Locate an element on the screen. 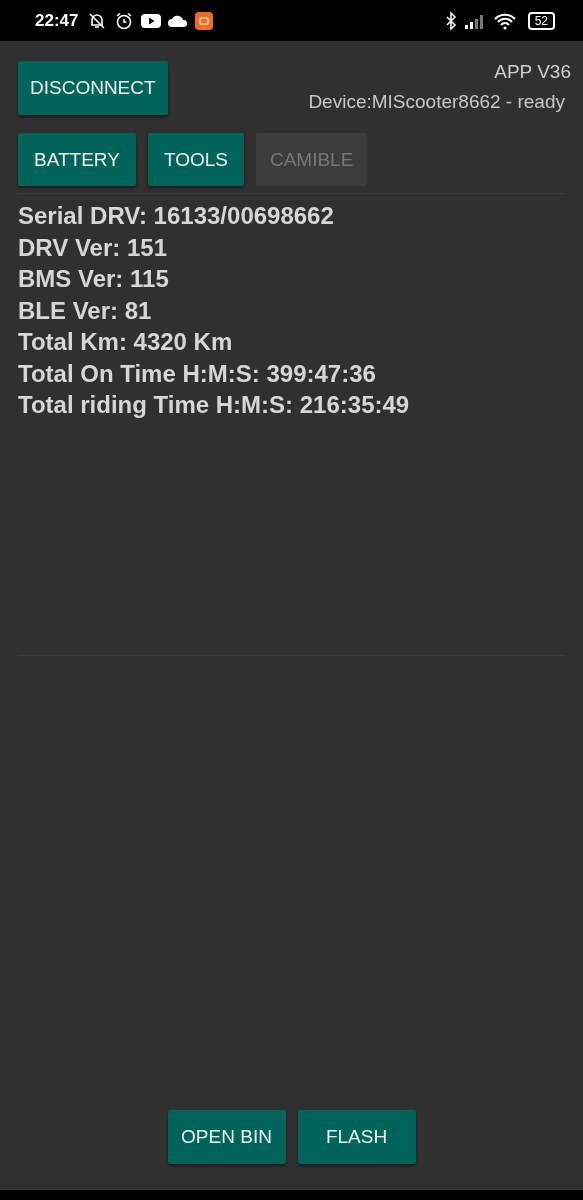 This screenshot has width=583, height=1200. info-line: Serial DRV: 16133/00698662 is located at coordinates (176, 216).